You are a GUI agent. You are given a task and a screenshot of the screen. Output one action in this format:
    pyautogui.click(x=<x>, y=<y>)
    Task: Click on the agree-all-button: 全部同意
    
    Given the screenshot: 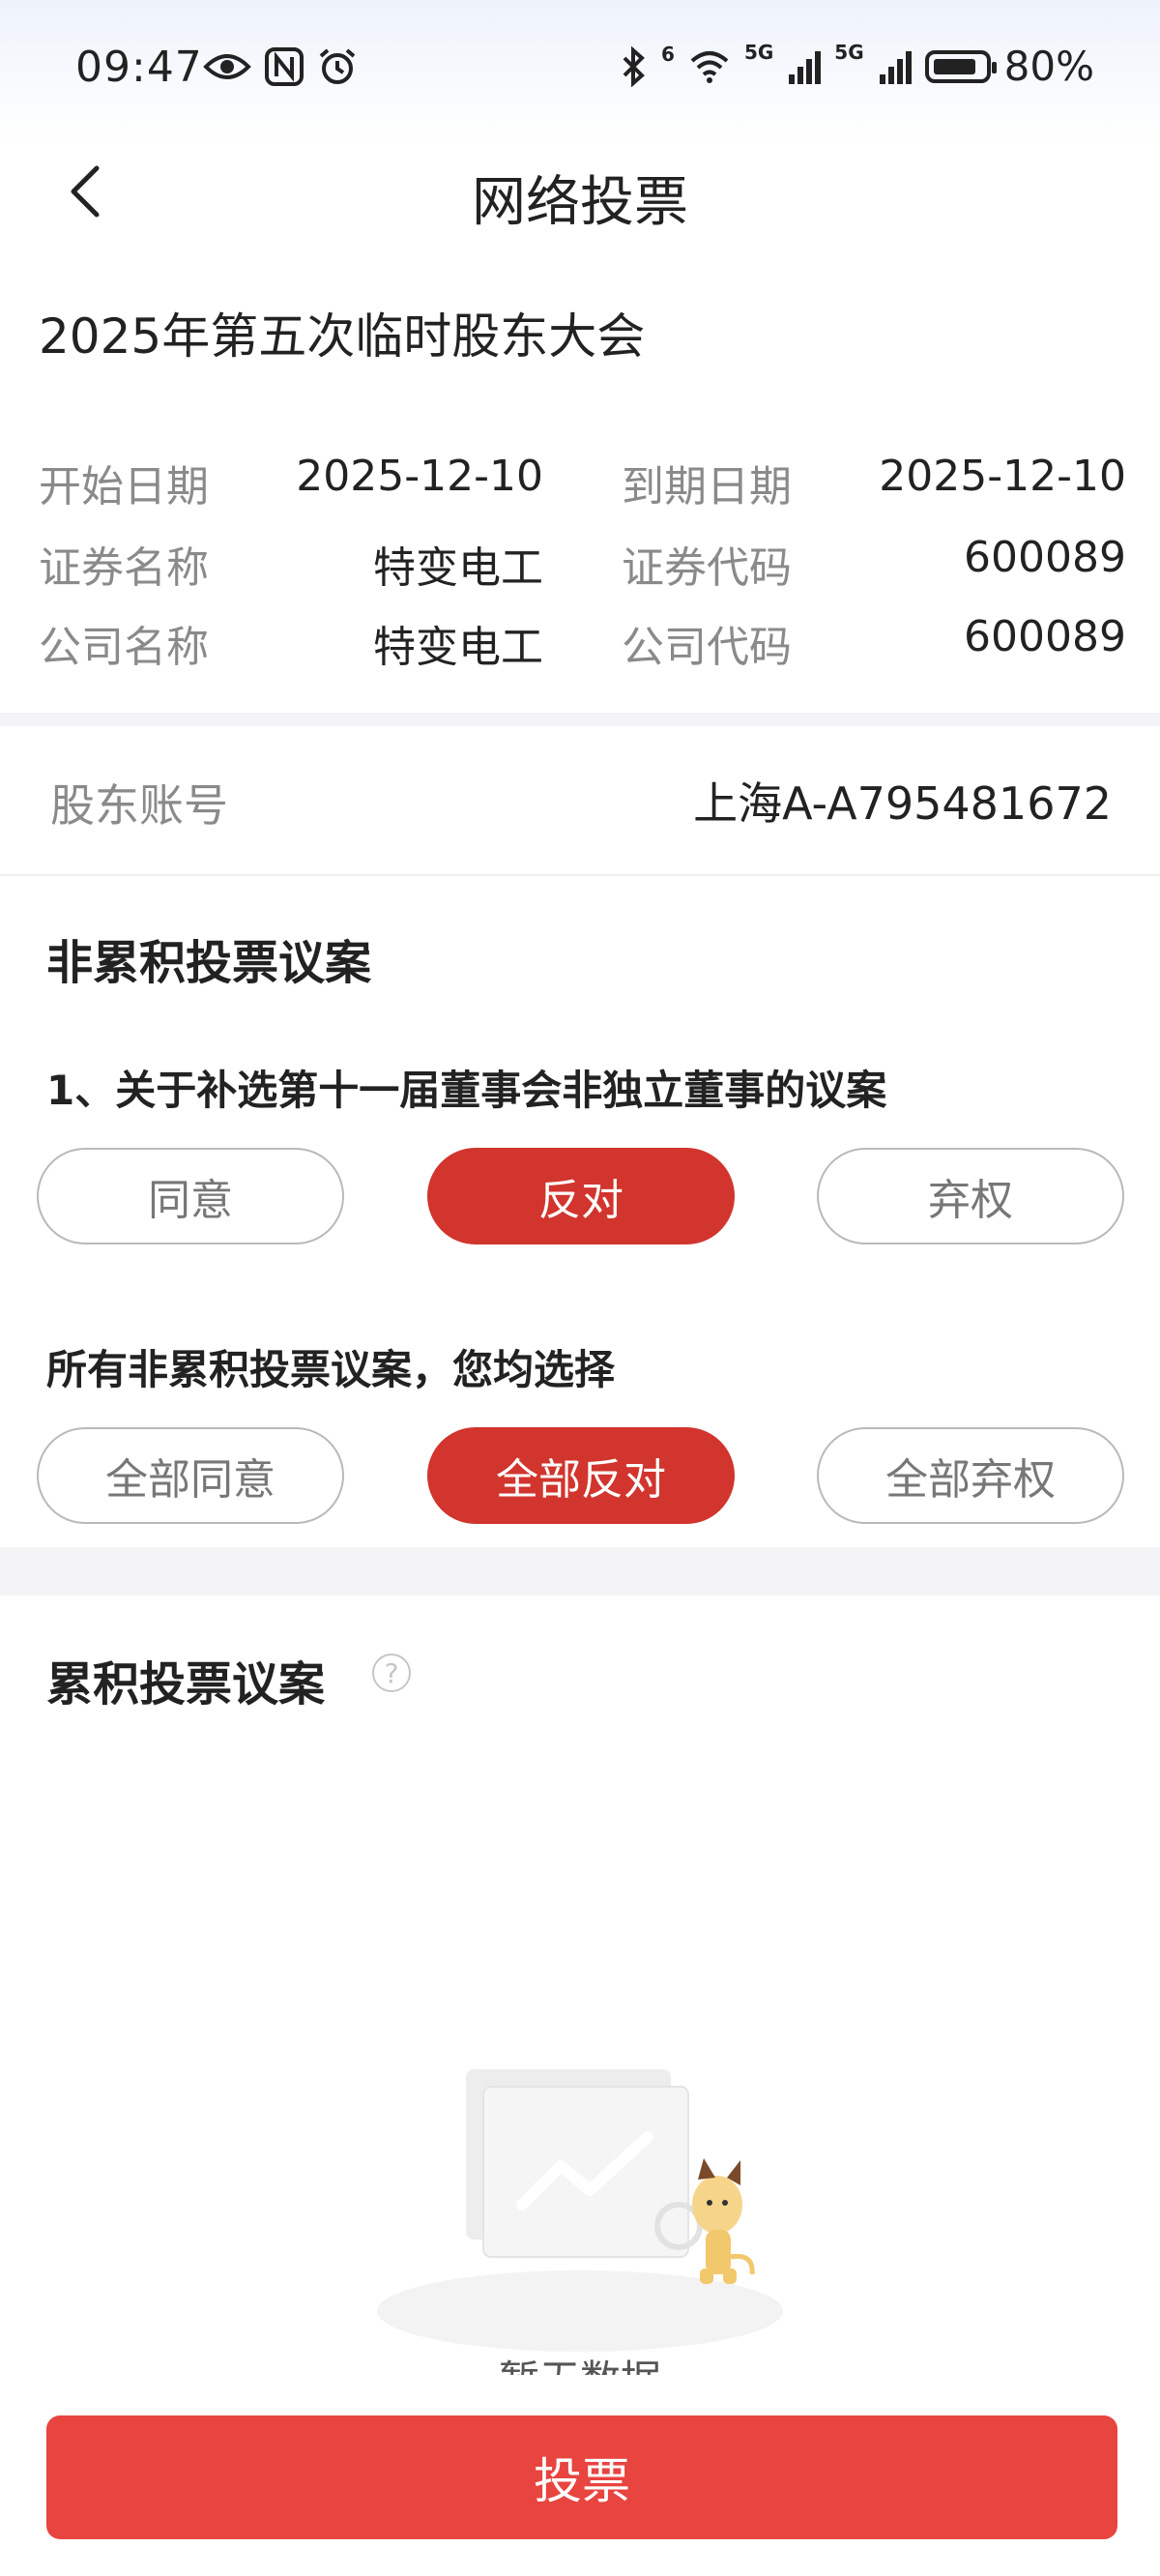 What is the action you would take?
    pyautogui.click(x=191, y=1475)
    